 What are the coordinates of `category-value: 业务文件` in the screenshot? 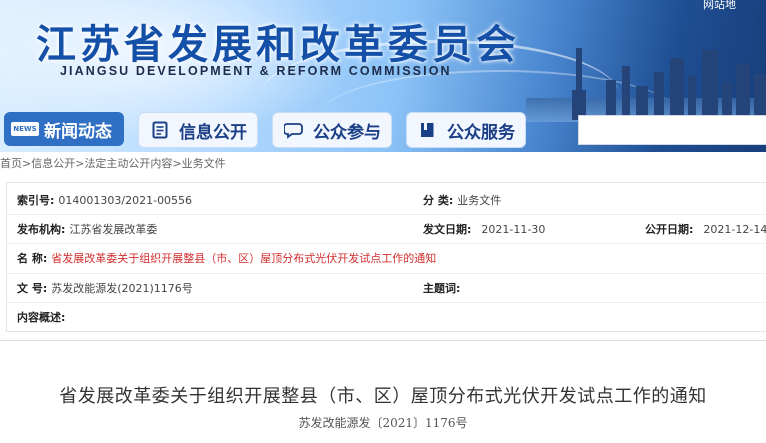 It's located at (479, 200).